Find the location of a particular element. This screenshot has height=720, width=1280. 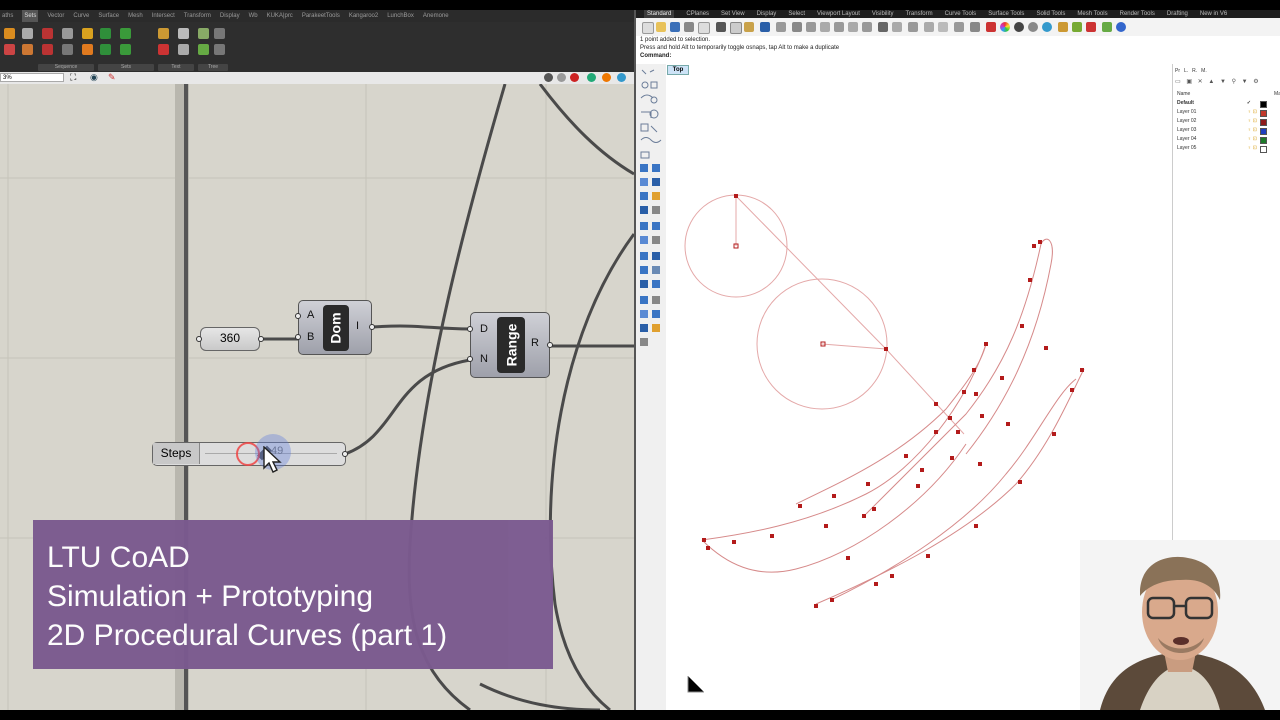

number-panel: 360 is located at coordinates (230, 339).